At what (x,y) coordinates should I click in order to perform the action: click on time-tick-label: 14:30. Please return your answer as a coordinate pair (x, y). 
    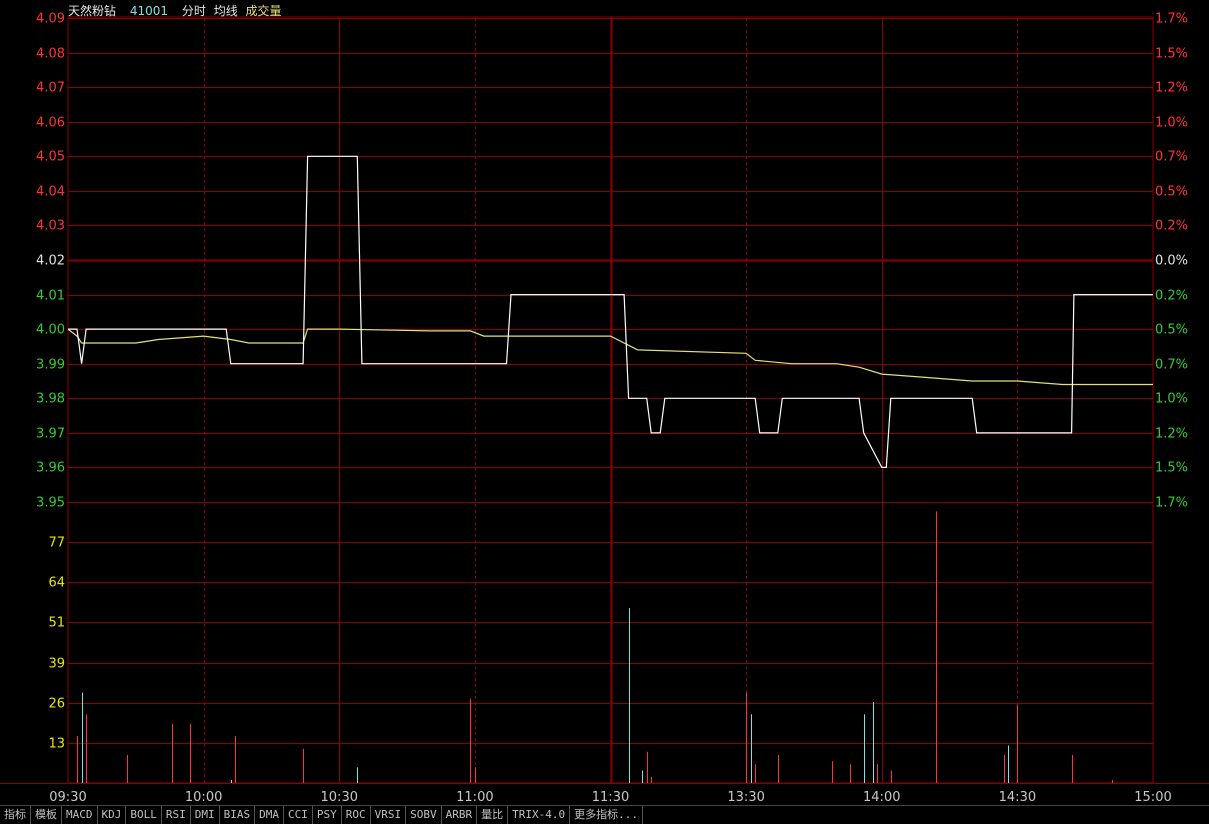
    Looking at the image, I should click on (1017, 797).